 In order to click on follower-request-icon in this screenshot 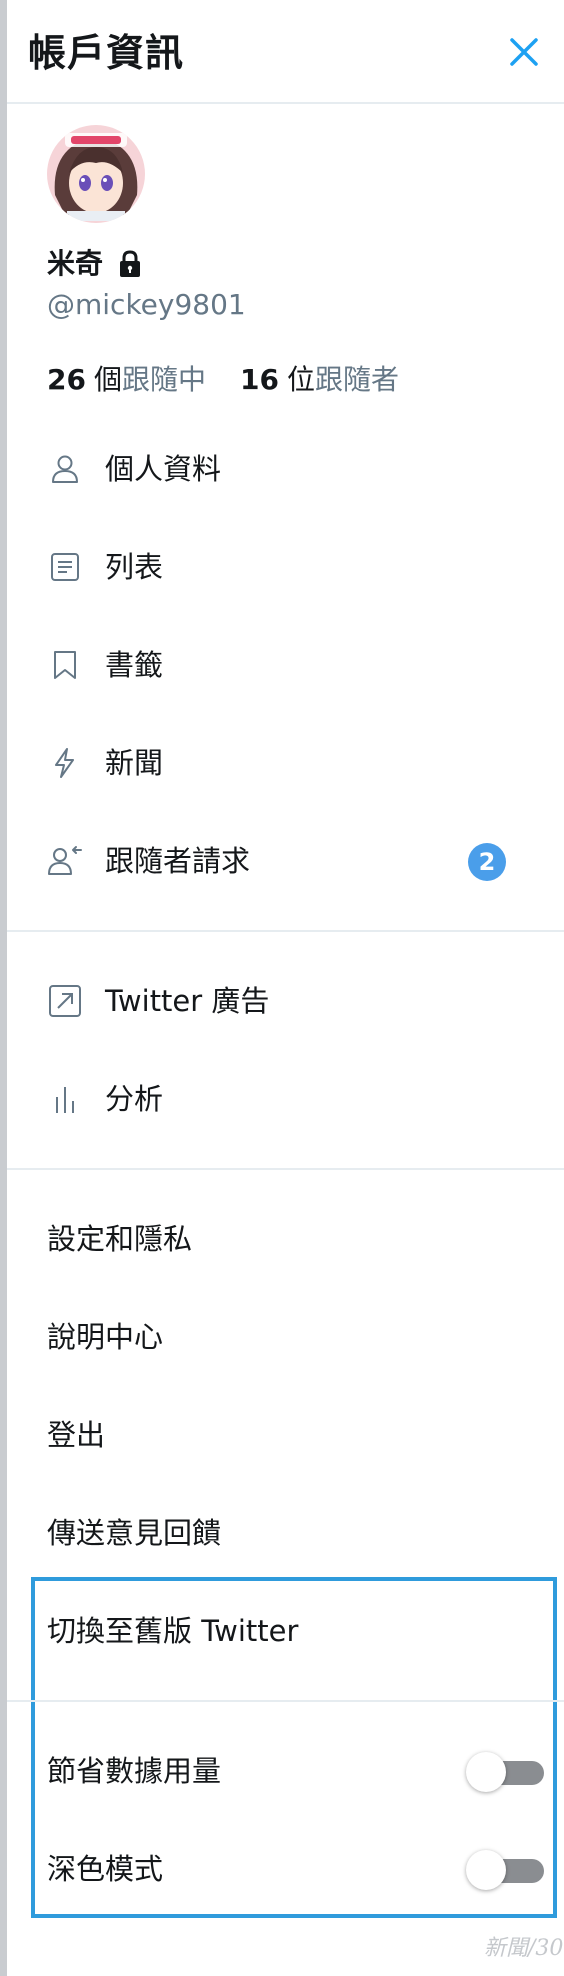, I will do `click(65, 861)`.